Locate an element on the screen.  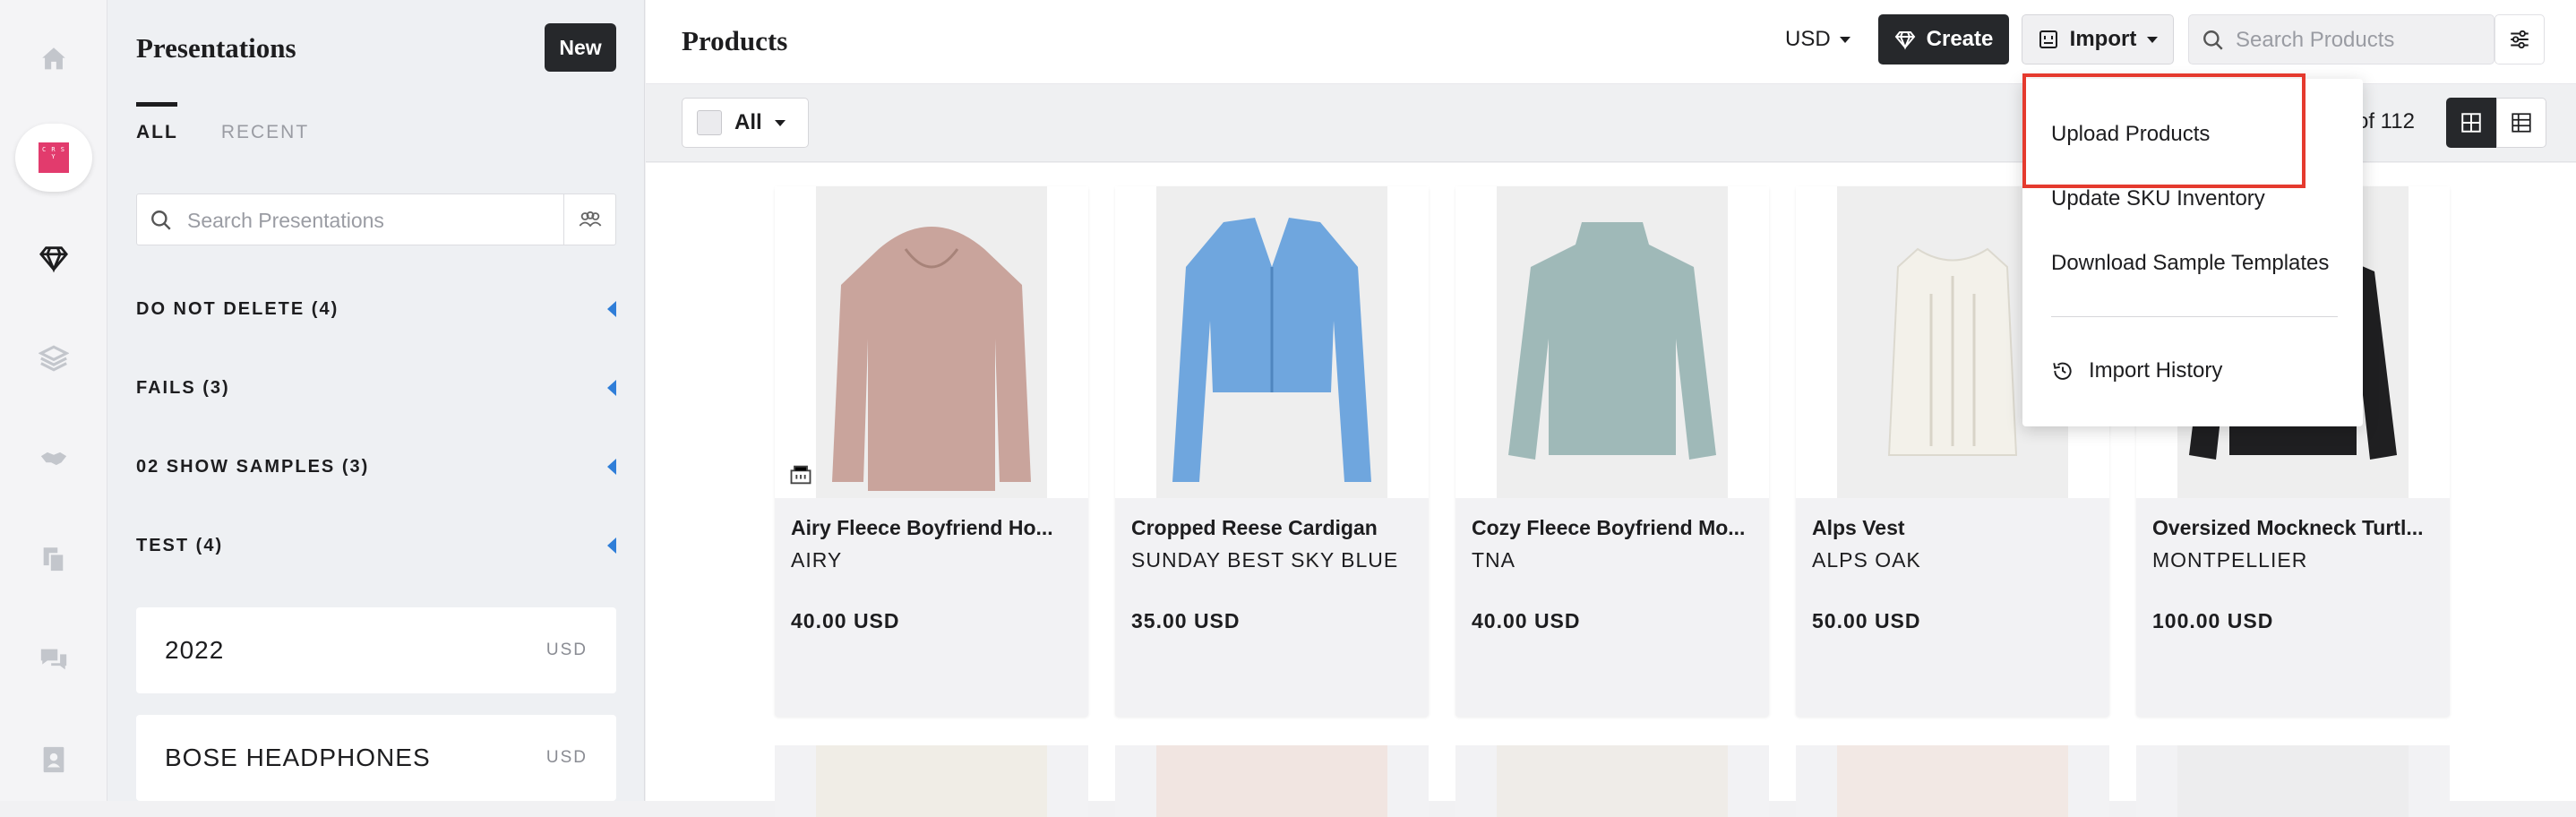
sidebar-title: Presentations is located at coordinates (216, 48).